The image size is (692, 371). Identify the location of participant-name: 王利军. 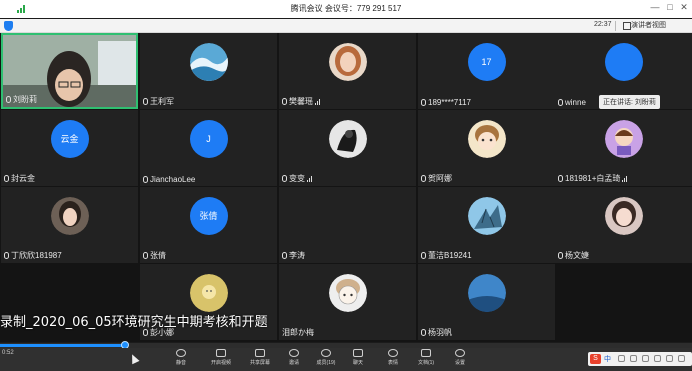
(162, 101).